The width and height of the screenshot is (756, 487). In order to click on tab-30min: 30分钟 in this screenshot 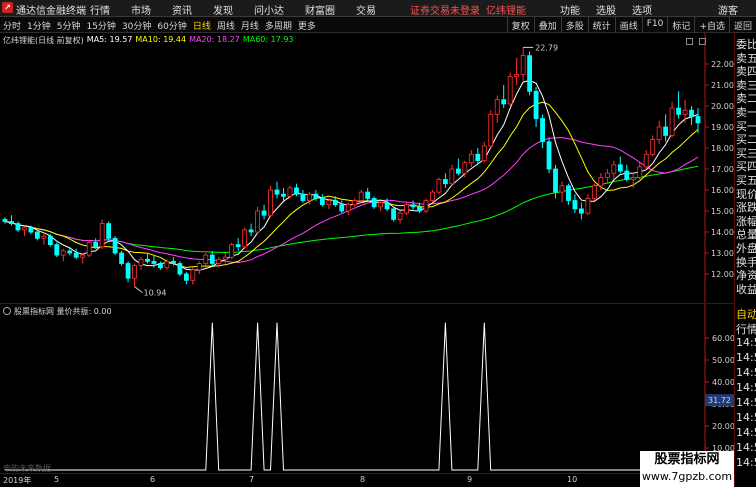, I will do `click(136, 25)`.